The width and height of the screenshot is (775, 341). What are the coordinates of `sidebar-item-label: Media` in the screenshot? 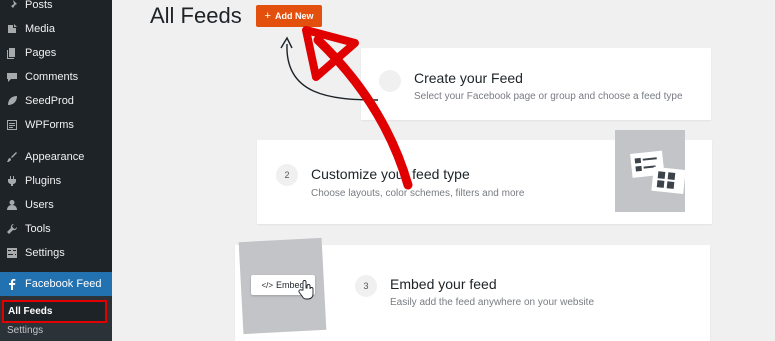 It's located at (40, 29).